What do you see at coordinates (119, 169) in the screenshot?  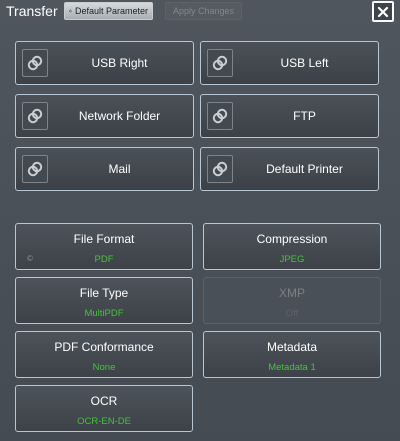 I see `destination-label: Mail` at bounding box center [119, 169].